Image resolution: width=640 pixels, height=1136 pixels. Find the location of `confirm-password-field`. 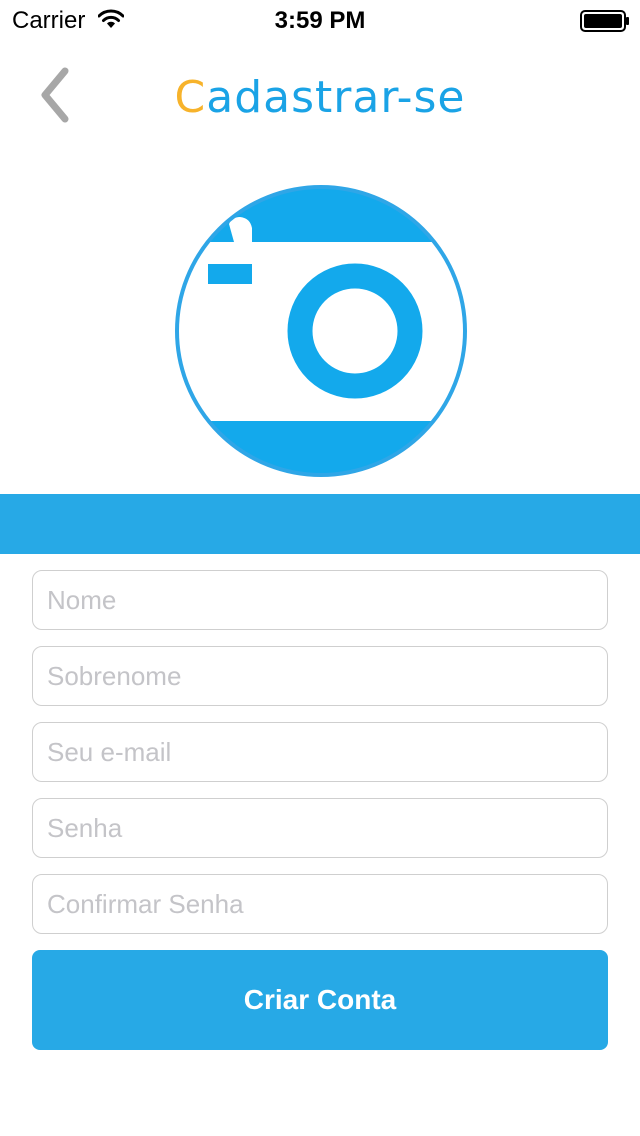

confirm-password-field is located at coordinates (320, 904).